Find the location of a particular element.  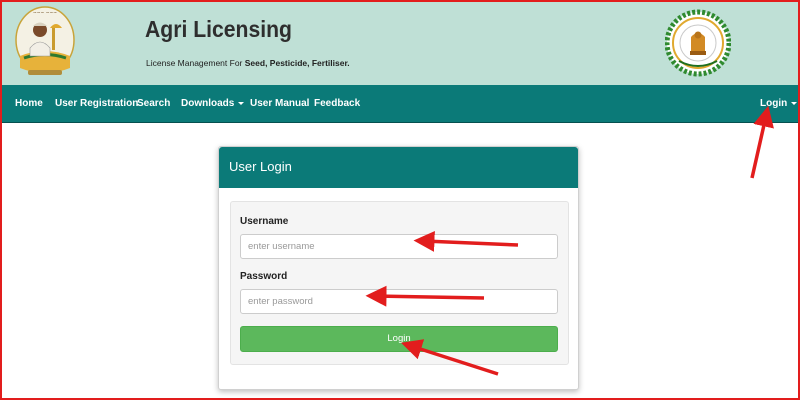

nav-search: Search is located at coordinates (153, 104).